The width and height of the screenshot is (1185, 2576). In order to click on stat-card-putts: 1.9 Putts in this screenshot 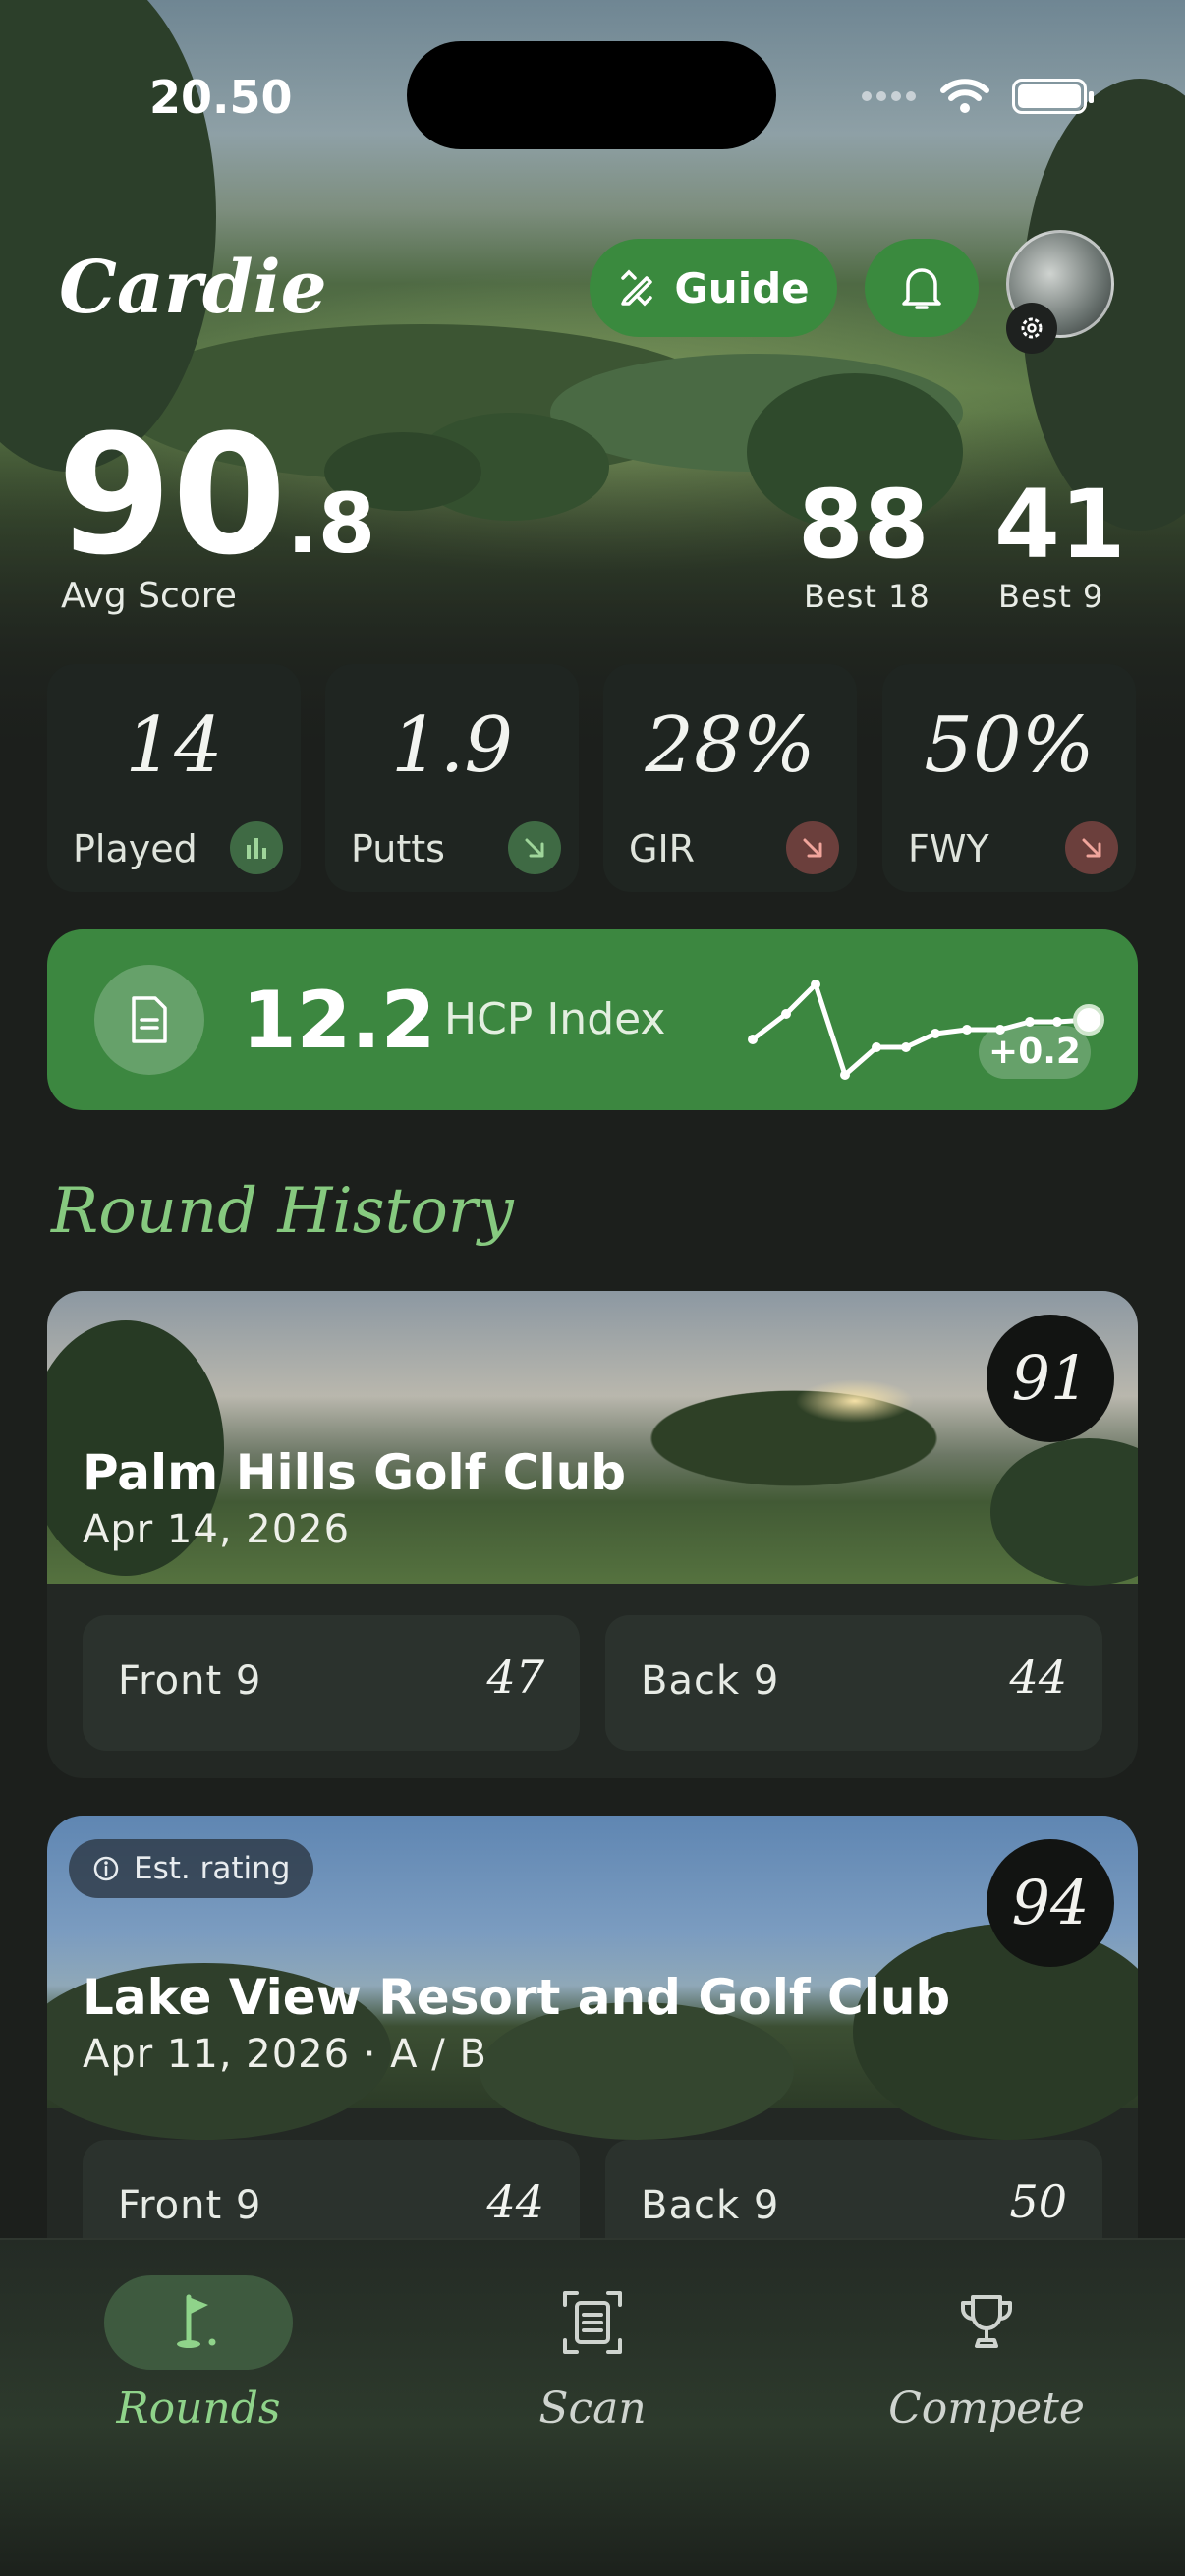, I will do `click(452, 778)`.